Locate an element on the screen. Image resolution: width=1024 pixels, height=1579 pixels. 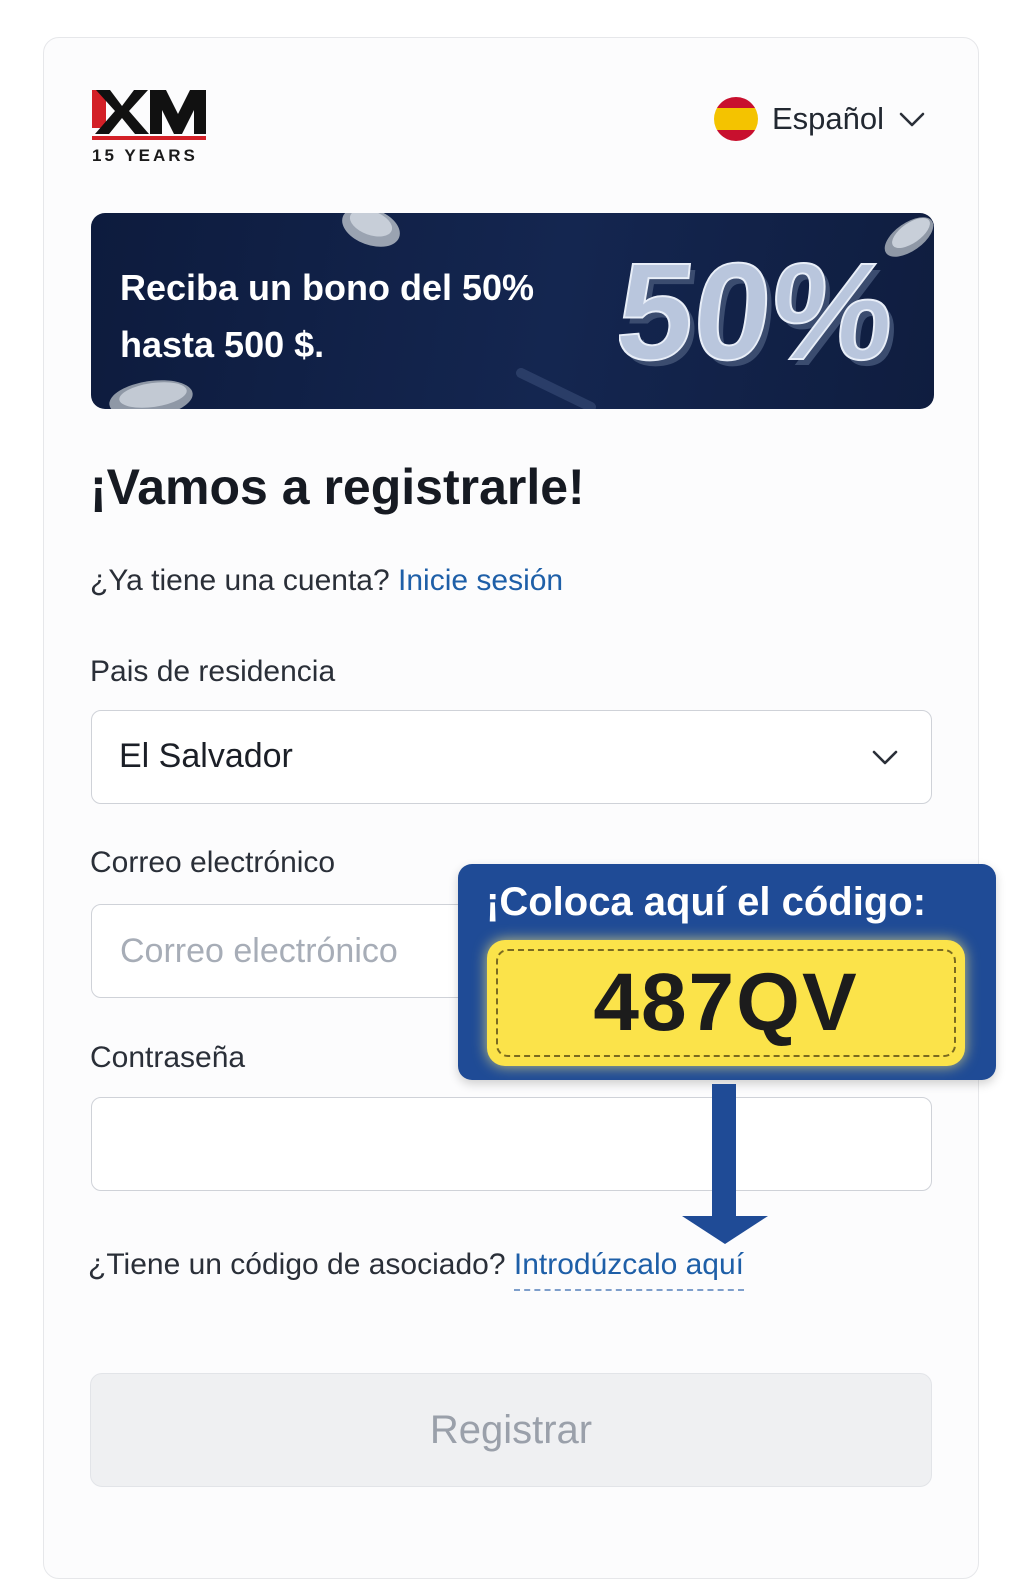
logo-tagline: 15 YEARS is located at coordinates (145, 155).